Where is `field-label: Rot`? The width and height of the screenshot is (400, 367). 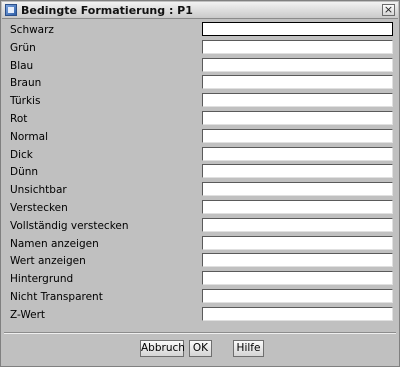
field-label: Rot is located at coordinates (19, 118).